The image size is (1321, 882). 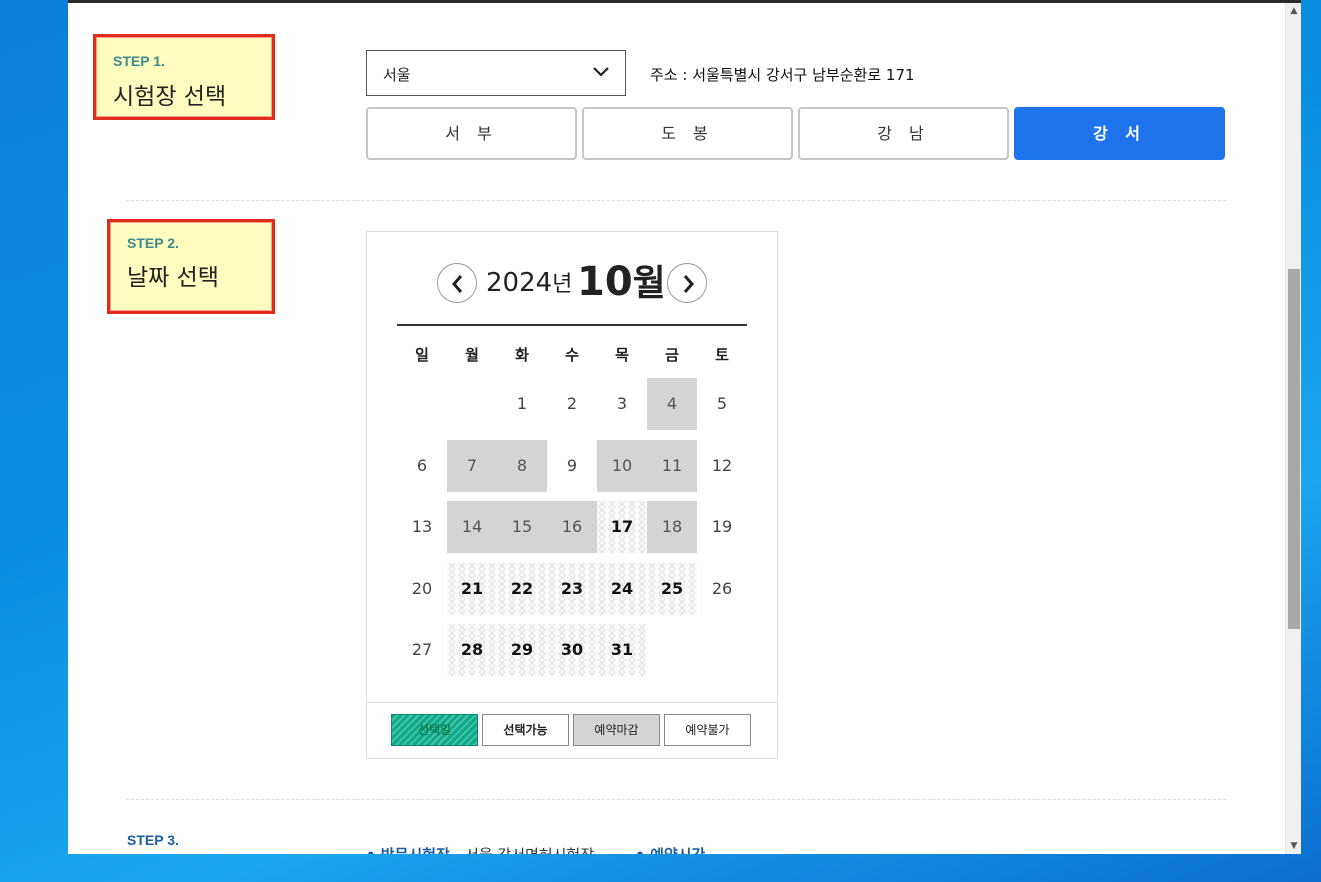 What do you see at coordinates (173, 278) in the screenshot?
I see `step2-title: 날짜 선택` at bounding box center [173, 278].